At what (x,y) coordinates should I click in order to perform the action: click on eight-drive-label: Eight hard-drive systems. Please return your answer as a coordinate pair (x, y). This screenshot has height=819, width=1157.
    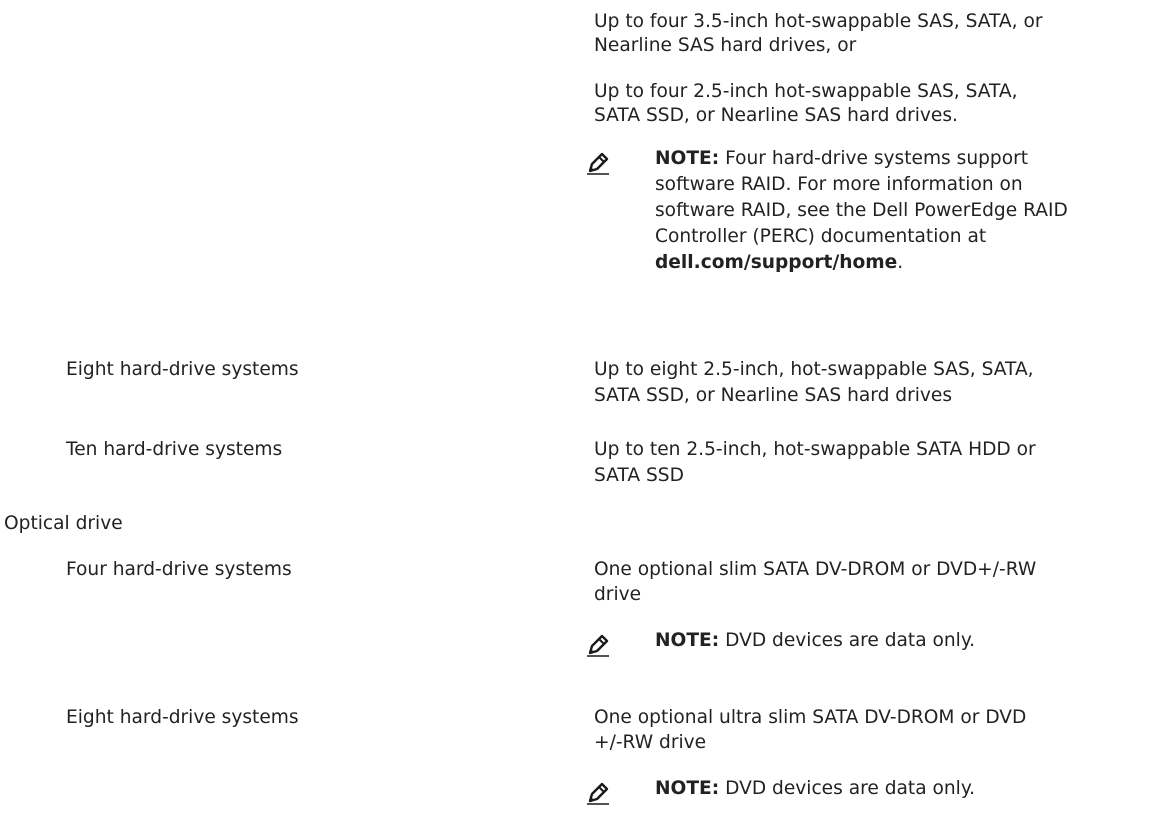
    Looking at the image, I should click on (182, 369).